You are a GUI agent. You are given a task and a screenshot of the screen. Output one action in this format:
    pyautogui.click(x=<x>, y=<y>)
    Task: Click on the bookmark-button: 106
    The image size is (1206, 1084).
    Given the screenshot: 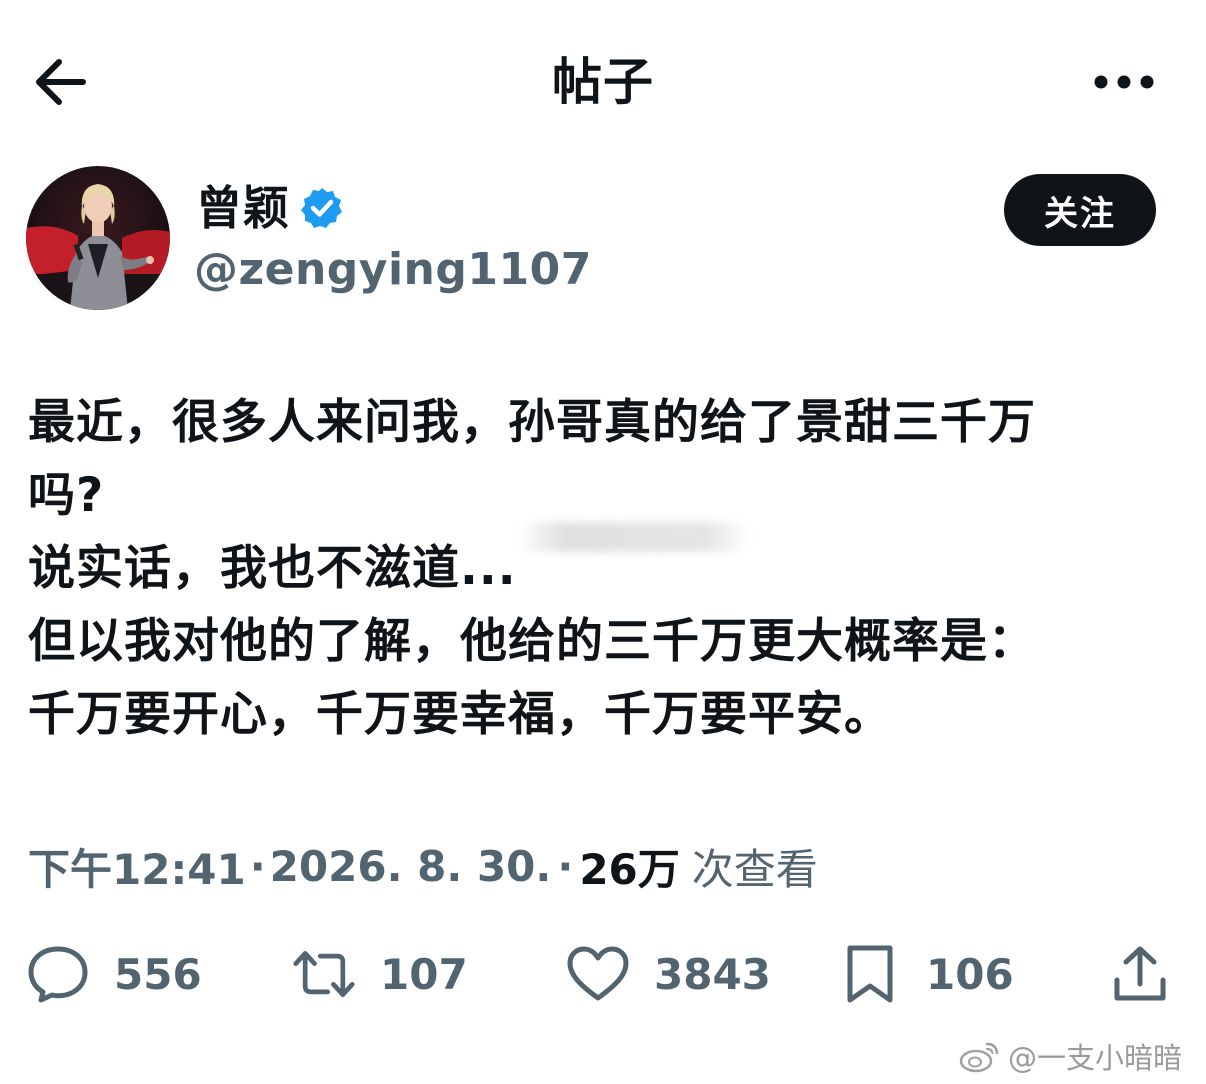 What is the action you would take?
    pyautogui.click(x=926, y=974)
    